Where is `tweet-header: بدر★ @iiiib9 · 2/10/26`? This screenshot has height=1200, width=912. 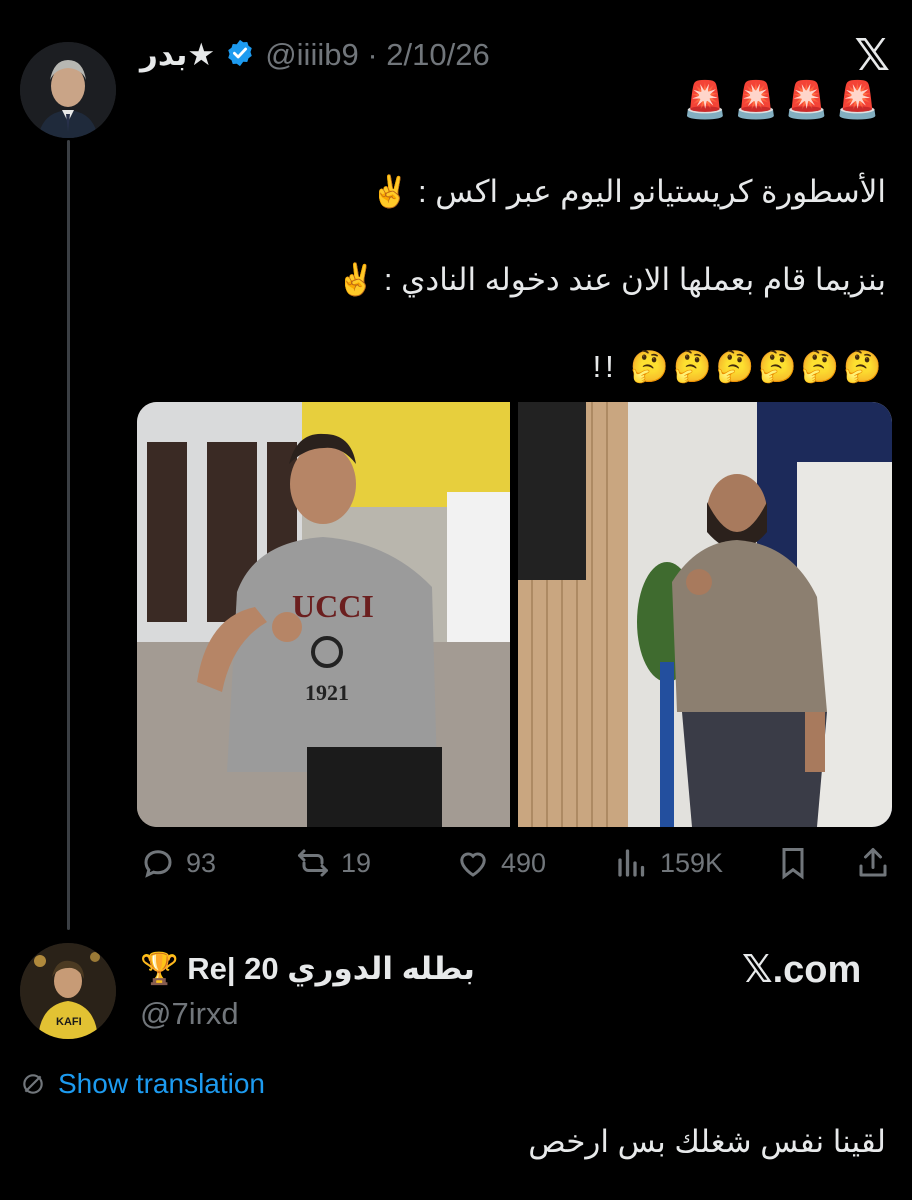 tweet-header: بدر★ @iiiib9 · 2/10/26 is located at coordinates (315, 55).